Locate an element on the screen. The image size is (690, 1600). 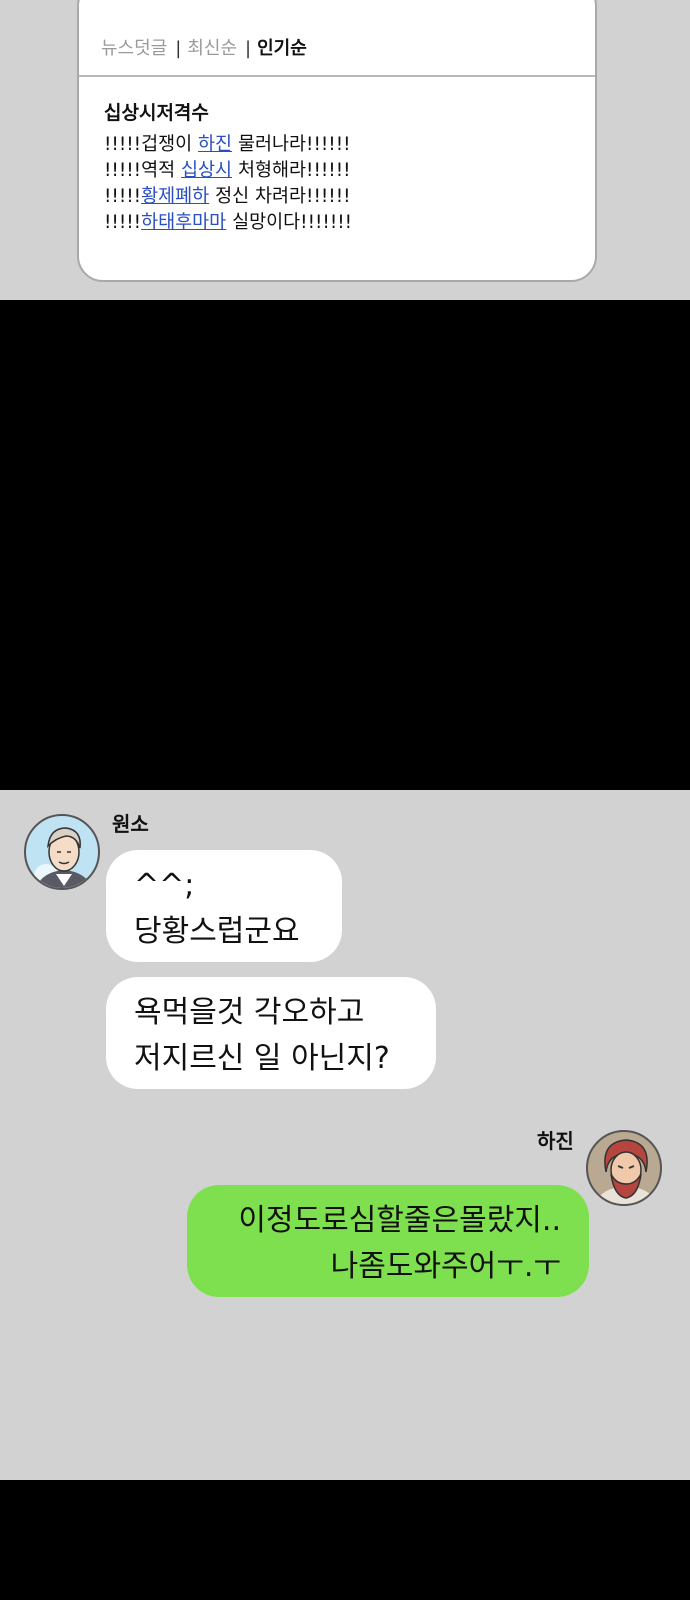
message-line: 저지르신 일 아닌지? is located at coordinates (262, 1058).